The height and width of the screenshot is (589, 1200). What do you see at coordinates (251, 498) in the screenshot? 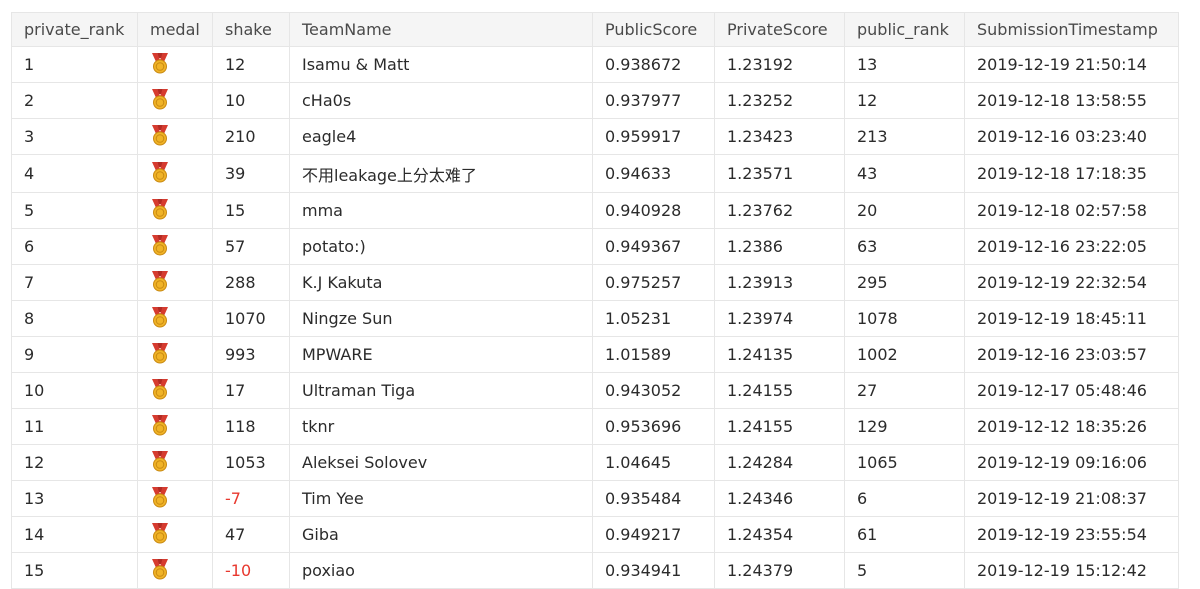
I see `cell-shake: -7` at bounding box center [251, 498].